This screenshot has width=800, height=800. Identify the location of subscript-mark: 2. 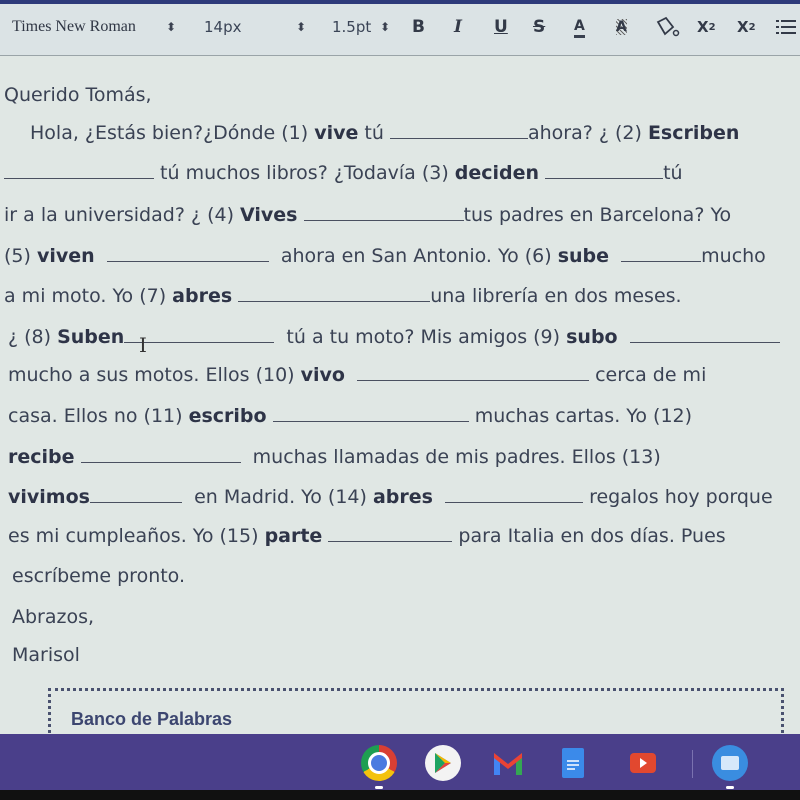
(712, 27).